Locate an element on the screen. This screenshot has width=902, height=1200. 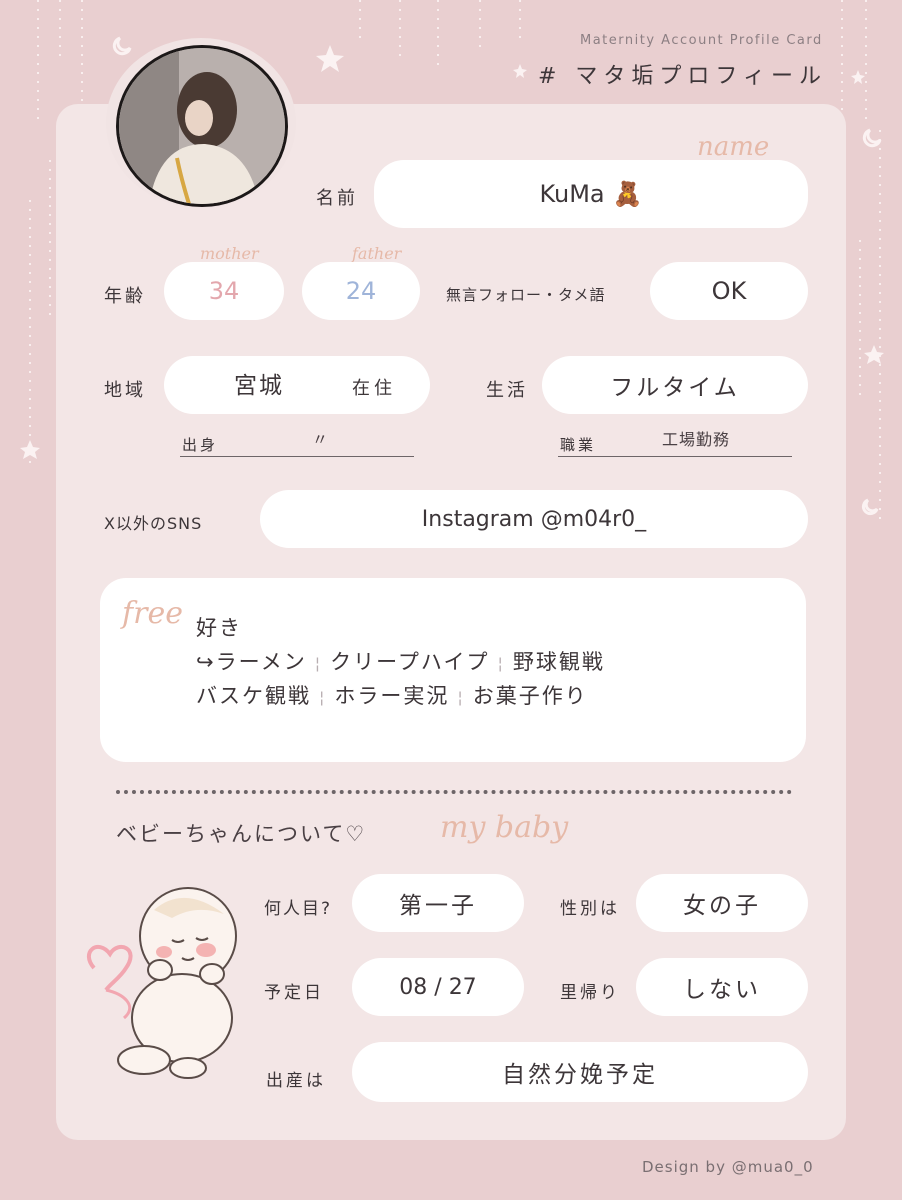
region-suffix: 在住 is located at coordinates (374, 388).